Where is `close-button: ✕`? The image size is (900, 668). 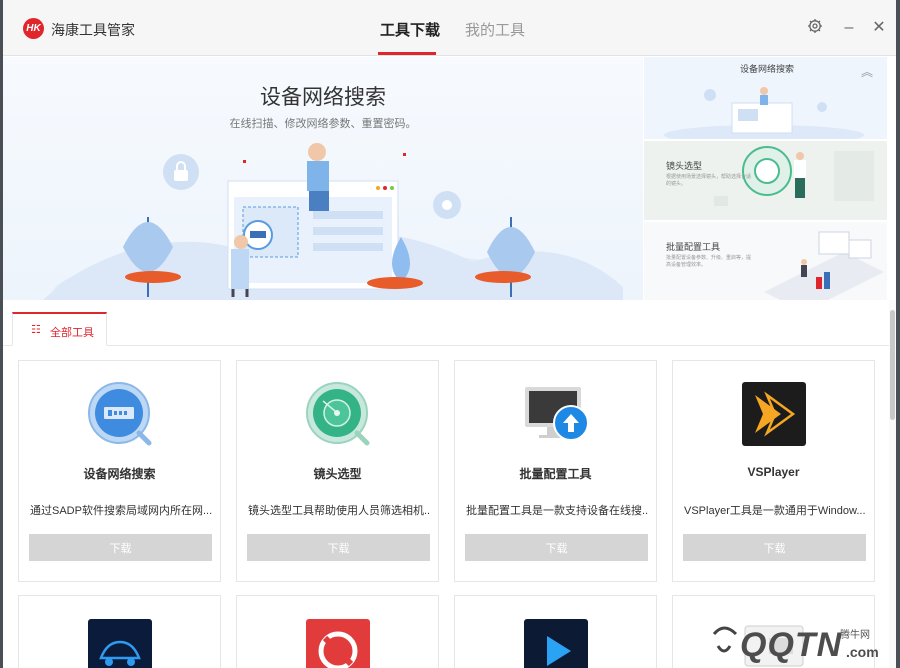
close-button: ✕ is located at coordinates (879, 28).